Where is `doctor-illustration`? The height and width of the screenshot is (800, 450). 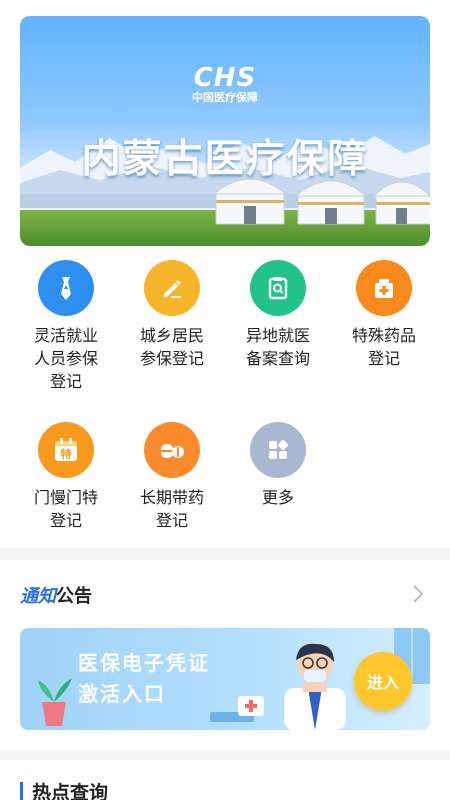 doctor-illustration is located at coordinates (315, 686).